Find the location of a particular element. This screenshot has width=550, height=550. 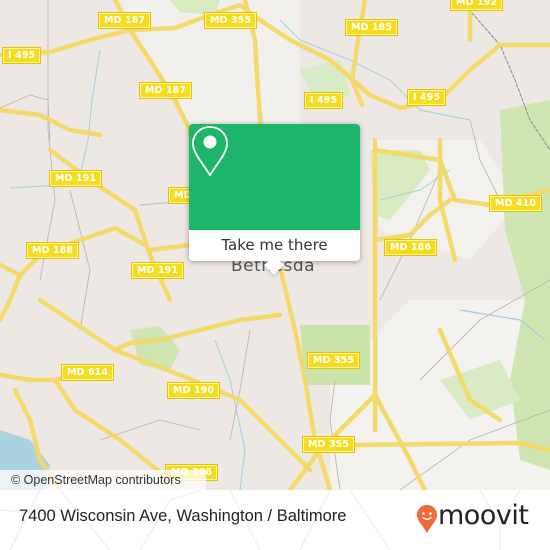

road-shield-md188: MD 188 is located at coordinates (52, 250).